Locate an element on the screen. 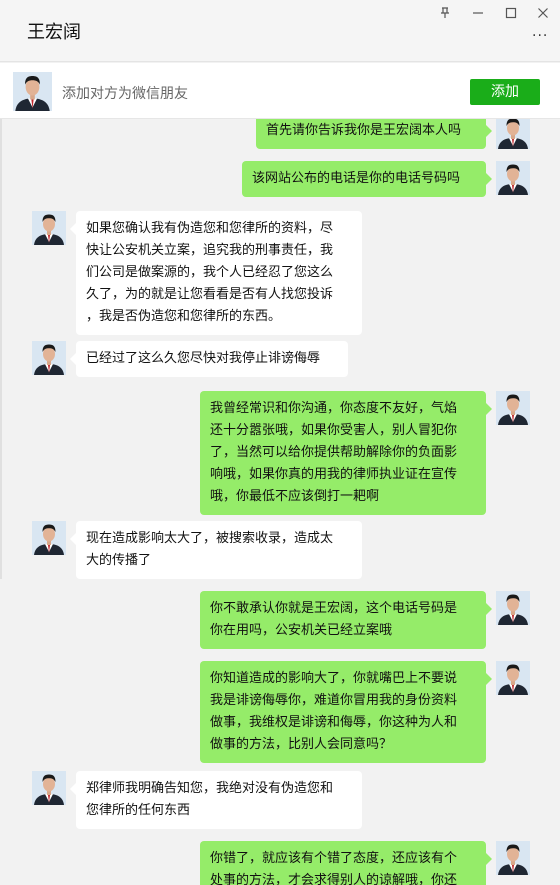  maximize-icon is located at coordinates (511, 13).